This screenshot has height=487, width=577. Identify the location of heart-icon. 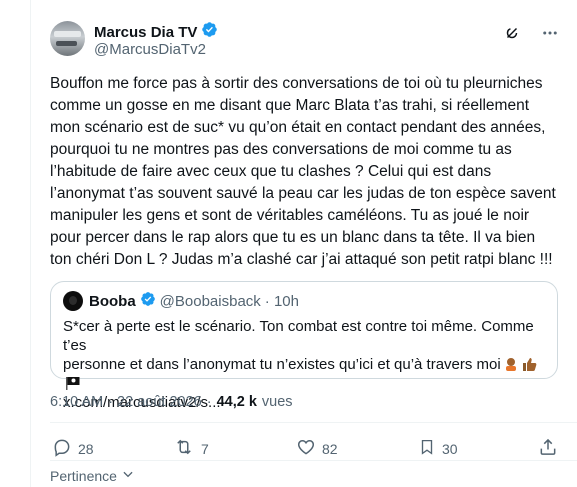
(306, 448).